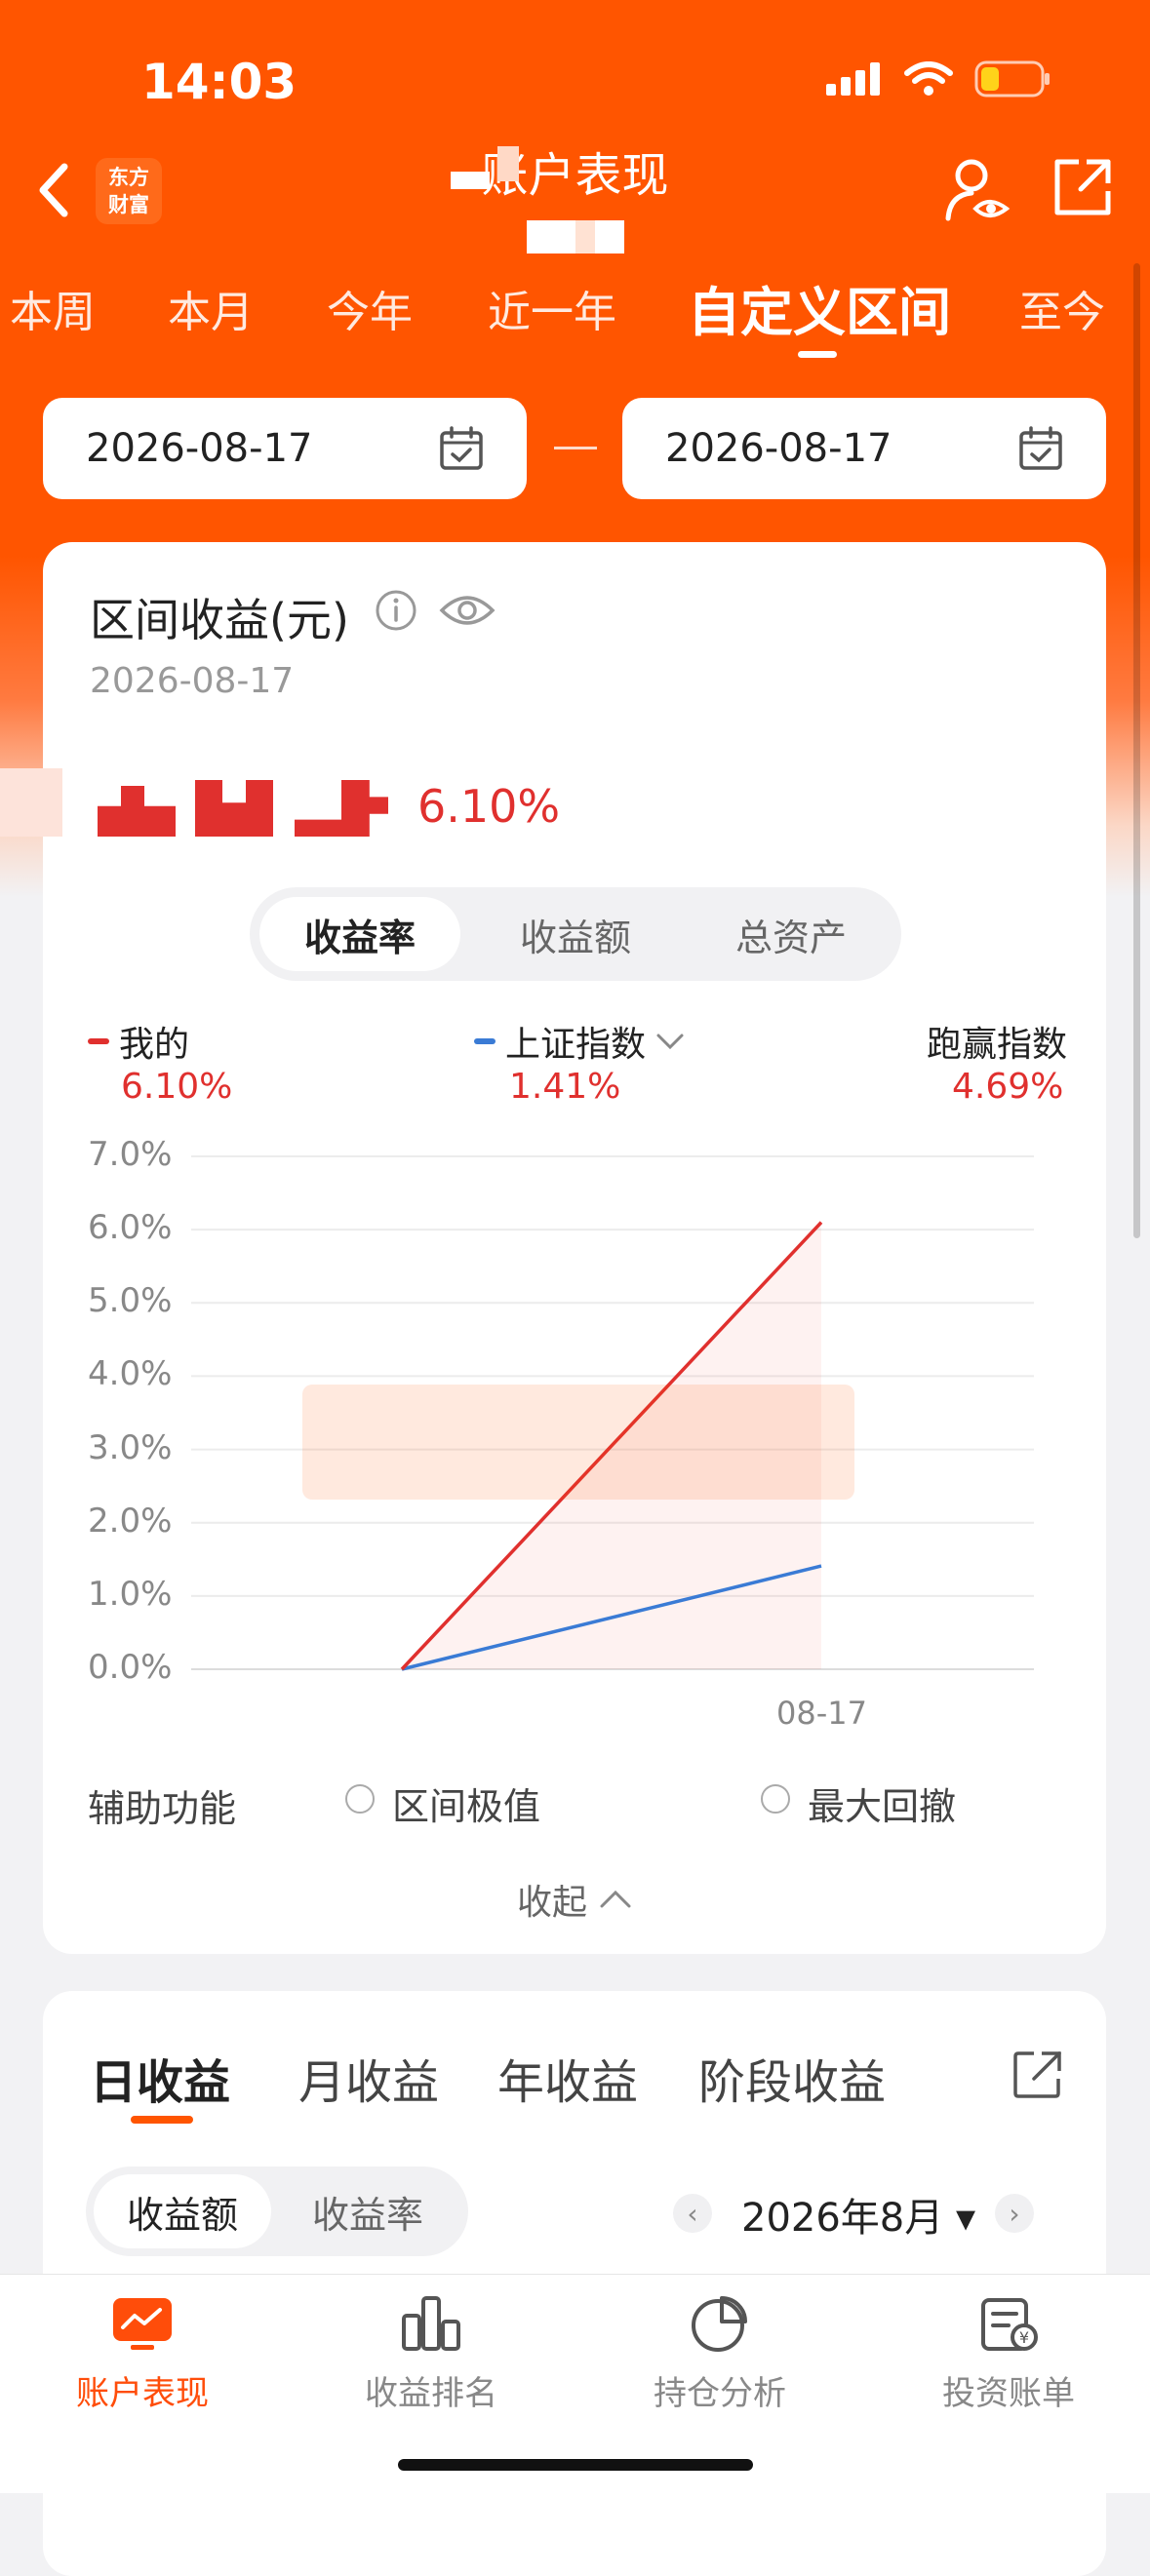  I want to click on tab-daily-return: 日收益, so click(160, 2078).